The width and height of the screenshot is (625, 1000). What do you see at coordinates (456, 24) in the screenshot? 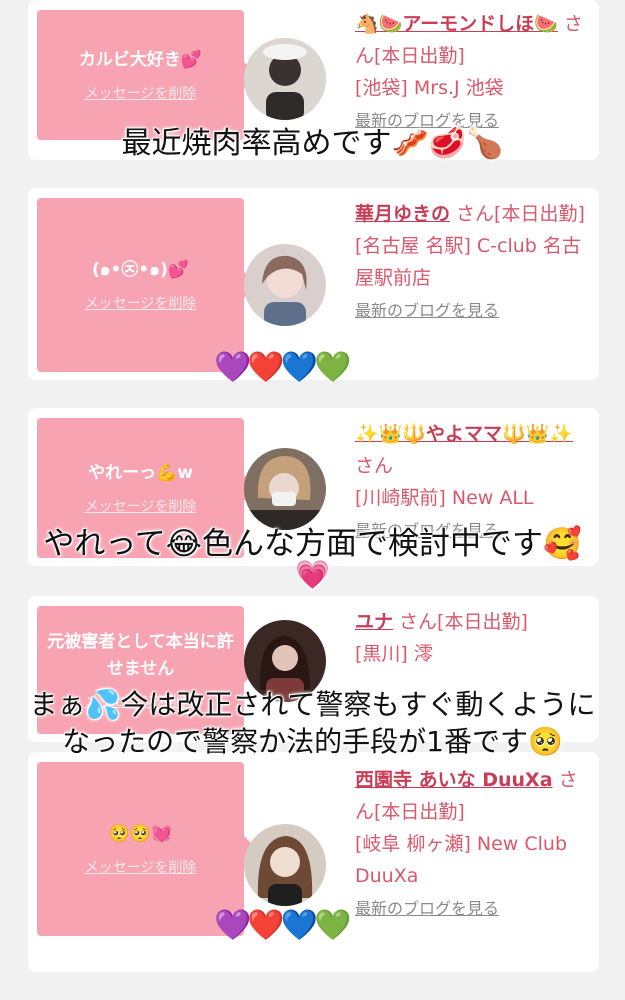
I see `cast-name-link: 🐴🍉アーモンドしほ🍉` at bounding box center [456, 24].